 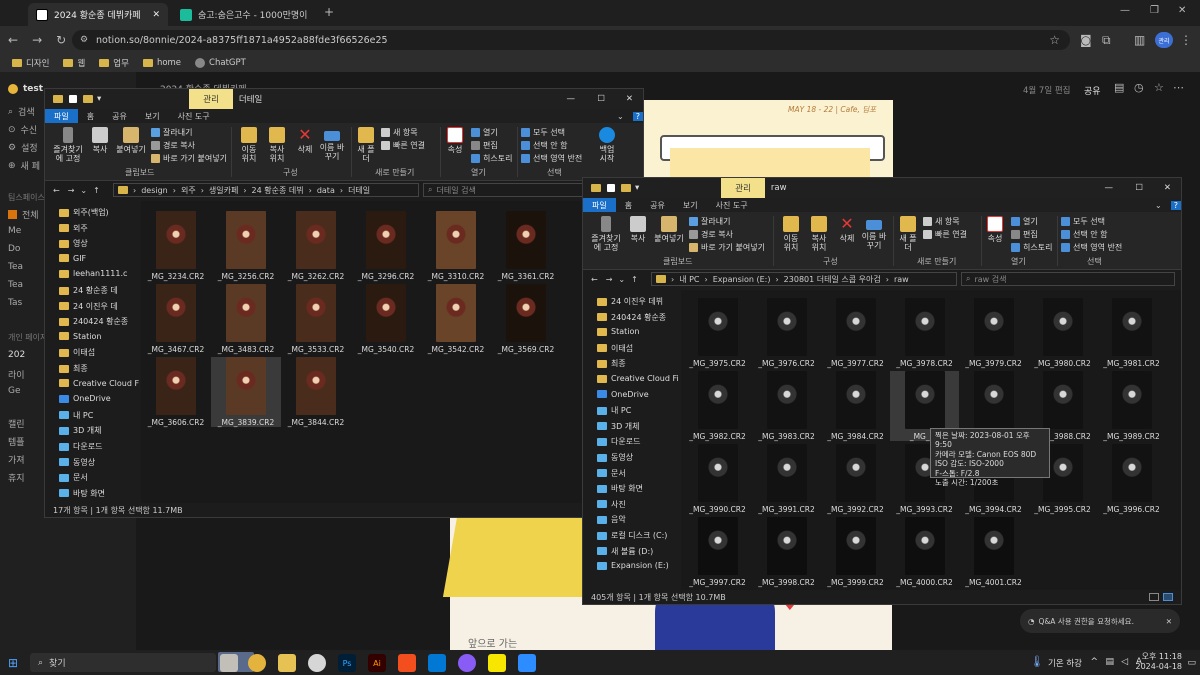 I want to click on tab-home: 홈, so click(x=628, y=205).